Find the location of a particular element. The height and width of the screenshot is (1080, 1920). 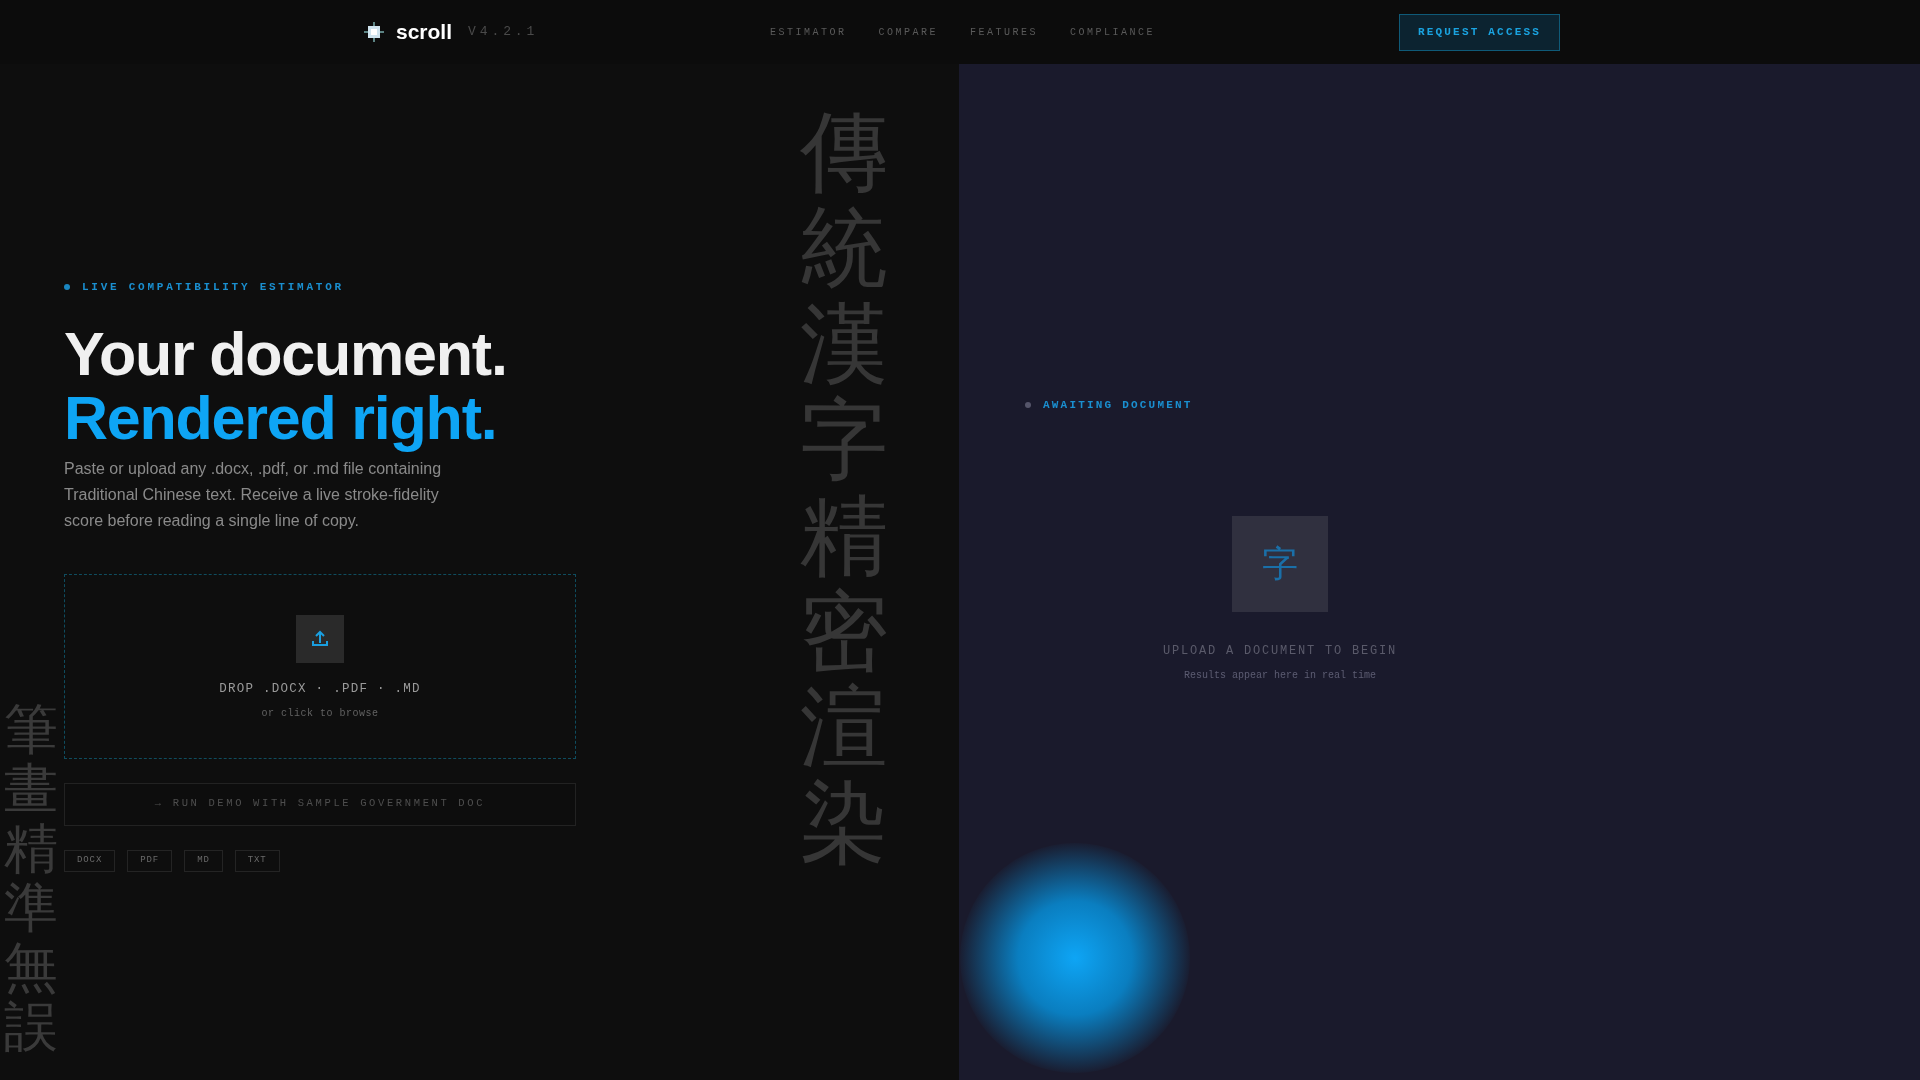

format-tag: MD is located at coordinates (203, 860).